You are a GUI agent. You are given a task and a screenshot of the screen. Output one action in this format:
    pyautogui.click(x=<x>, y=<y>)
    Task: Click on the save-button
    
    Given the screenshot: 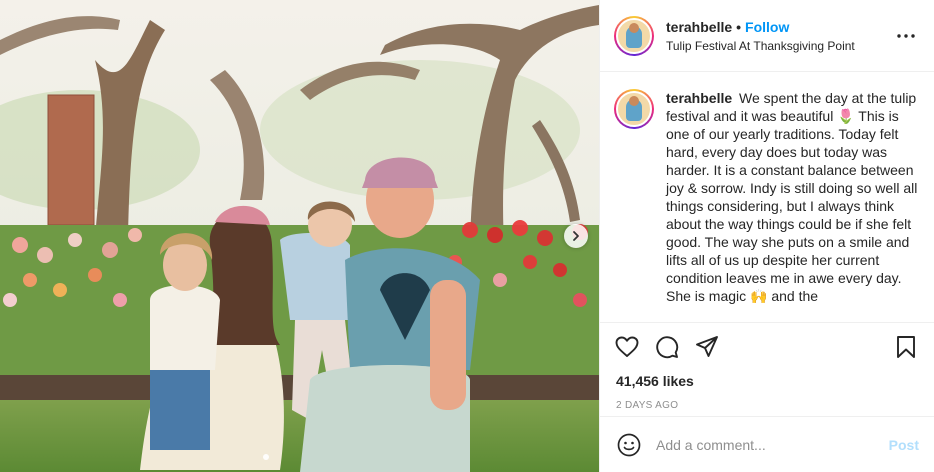 What is the action you would take?
    pyautogui.click(x=906, y=347)
    